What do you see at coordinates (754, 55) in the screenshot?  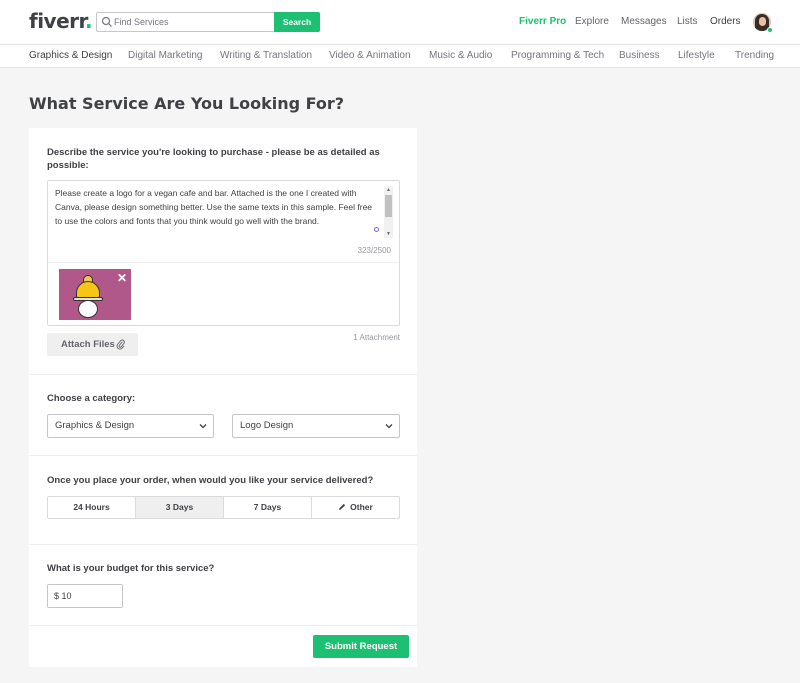 I see `category-trending: Trending` at bounding box center [754, 55].